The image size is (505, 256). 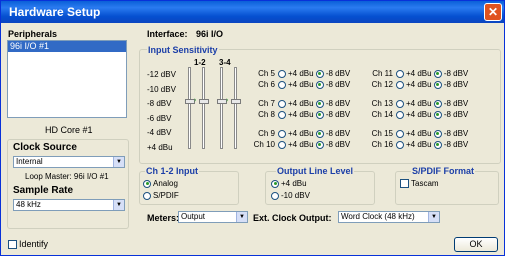 What do you see at coordinates (183, 50) in the screenshot?
I see `input-sensitivity-label: Input Sensitivity` at bounding box center [183, 50].